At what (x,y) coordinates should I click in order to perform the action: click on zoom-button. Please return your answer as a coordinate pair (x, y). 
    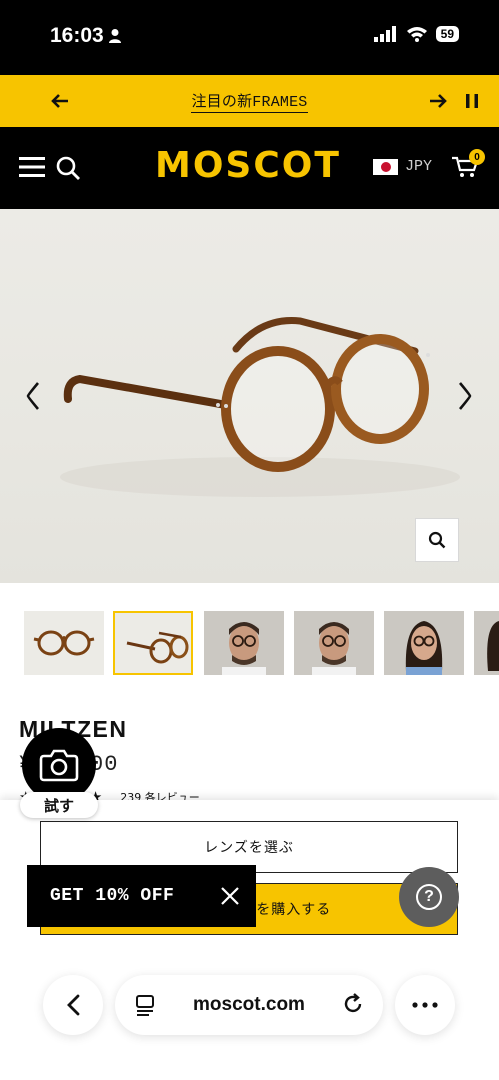
    Looking at the image, I should click on (437, 540).